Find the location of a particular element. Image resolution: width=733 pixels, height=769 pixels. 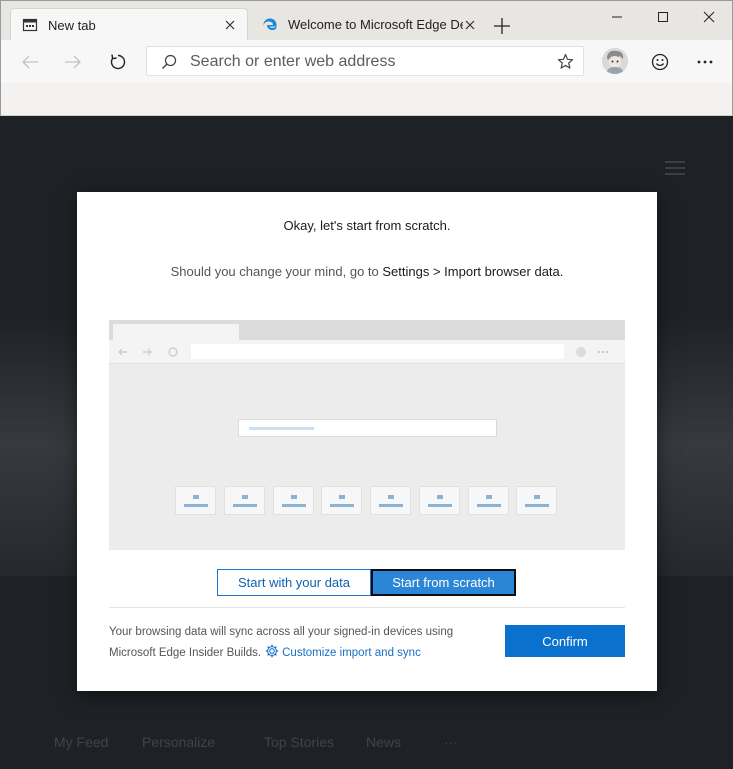

customize-import-link: Customize import and sync is located at coordinates (351, 653).